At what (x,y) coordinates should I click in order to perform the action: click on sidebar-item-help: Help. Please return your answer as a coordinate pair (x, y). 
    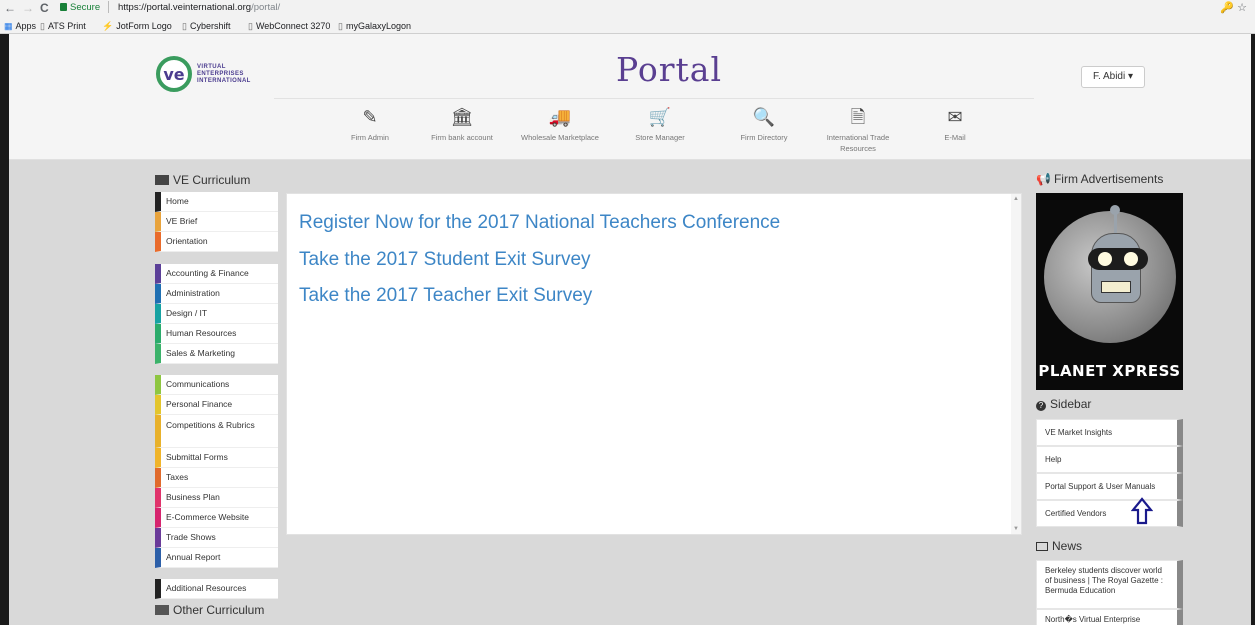
    Looking at the image, I should click on (1109, 459).